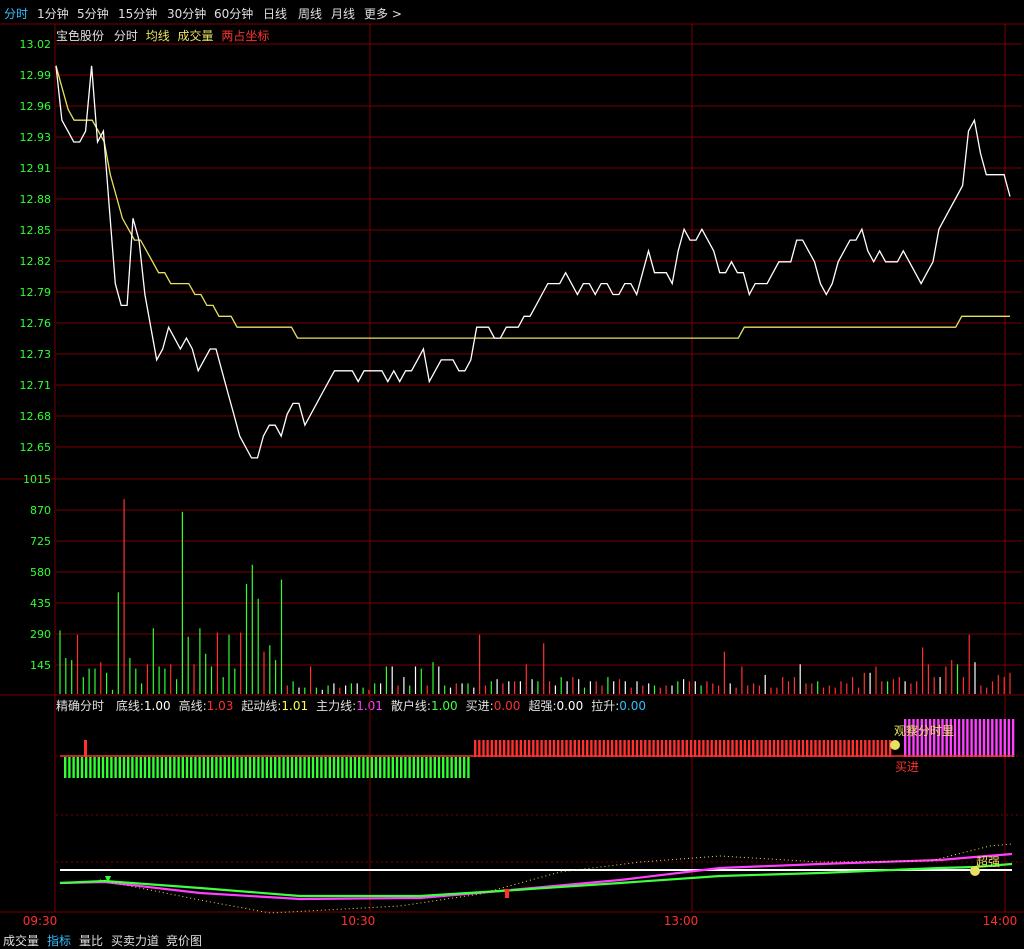 This screenshot has width=1024, height=949. What do you see at coordinates (36, 137) in the screenshot?
I see `price-tick-label: 12.93` at bounding box center [36, 137].